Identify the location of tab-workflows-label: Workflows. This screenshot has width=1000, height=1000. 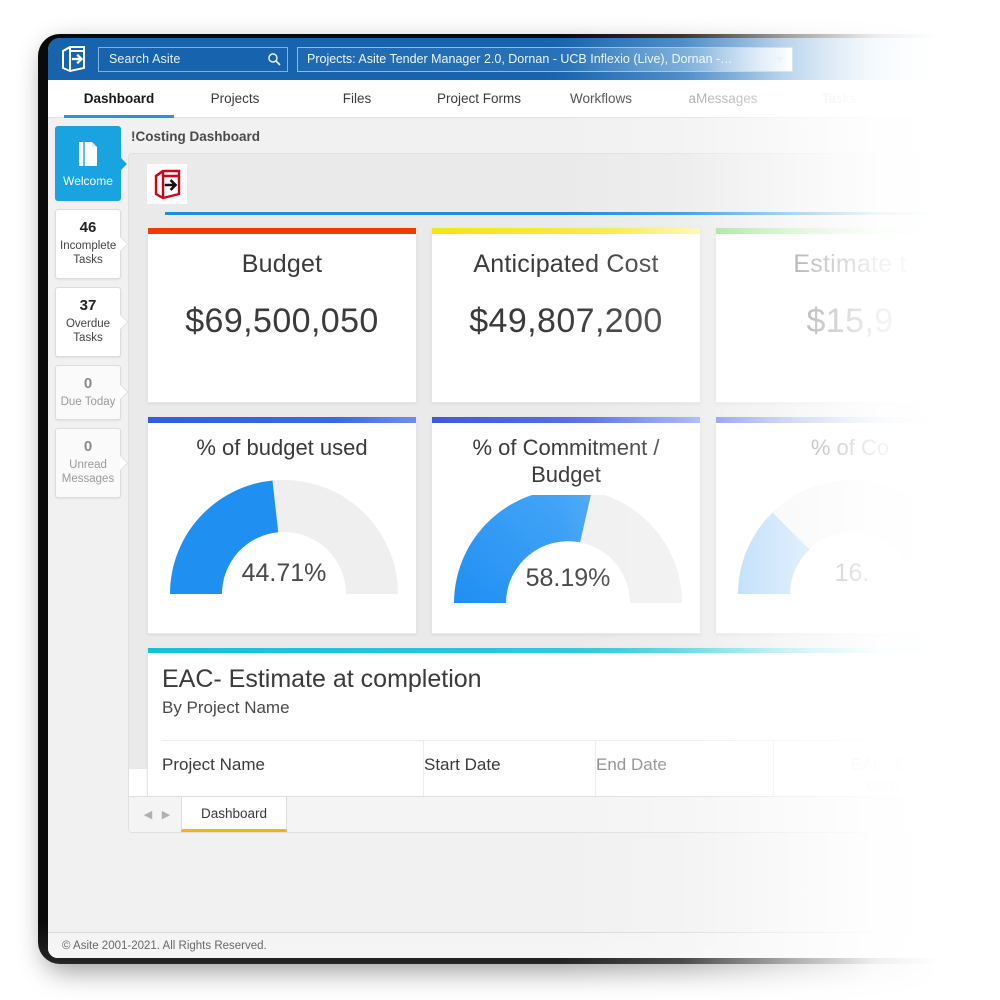
(600, 98).